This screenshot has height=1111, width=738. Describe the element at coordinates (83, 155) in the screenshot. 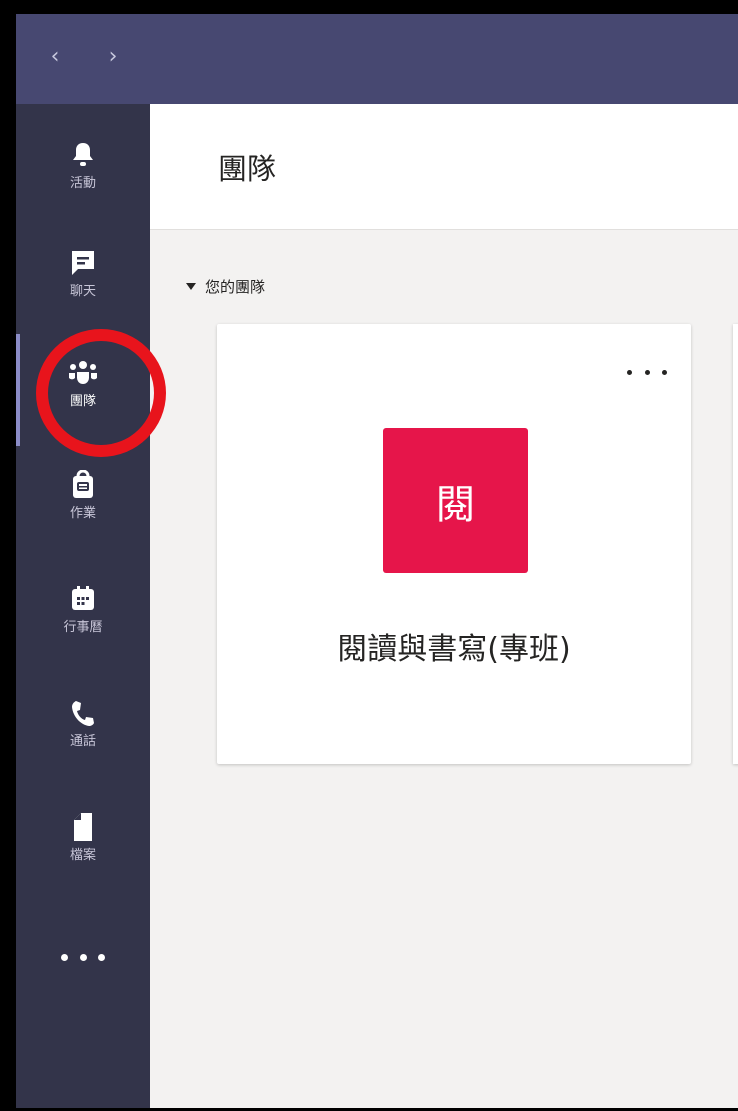

I see `bell-icon` at that location.